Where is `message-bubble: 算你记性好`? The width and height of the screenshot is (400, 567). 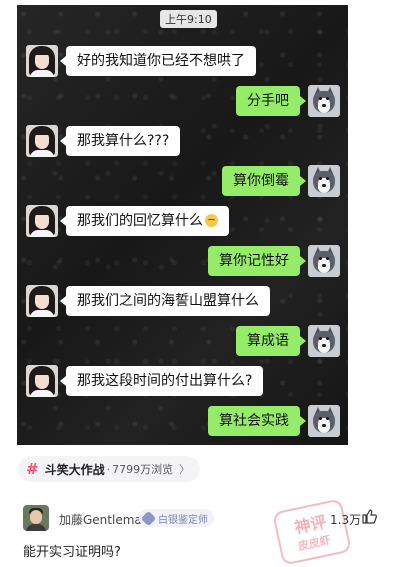 message-bubble: 算你记性好 is located at coordinates (257, 261).